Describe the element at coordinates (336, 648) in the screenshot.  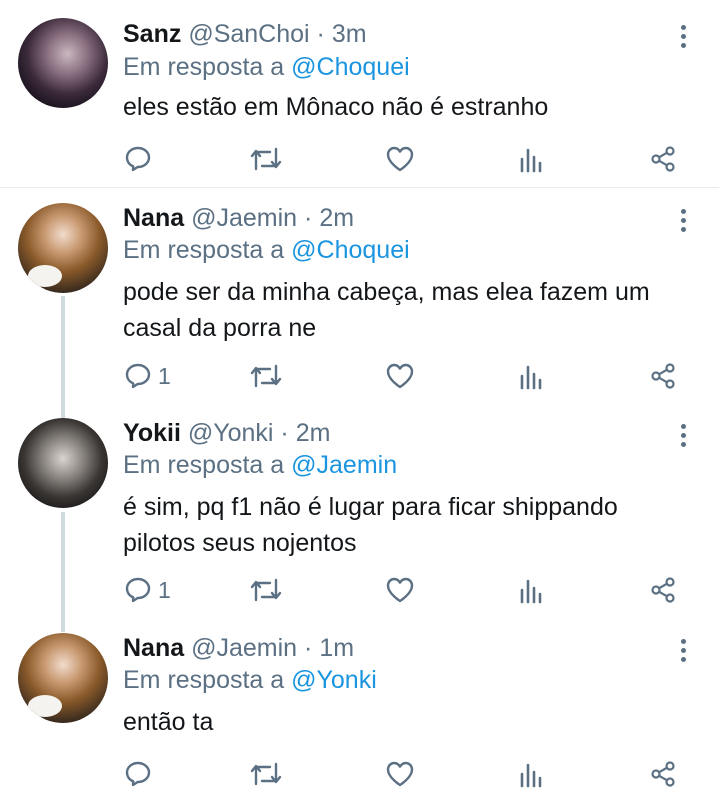
I see `timestamp: 1m` at that location.